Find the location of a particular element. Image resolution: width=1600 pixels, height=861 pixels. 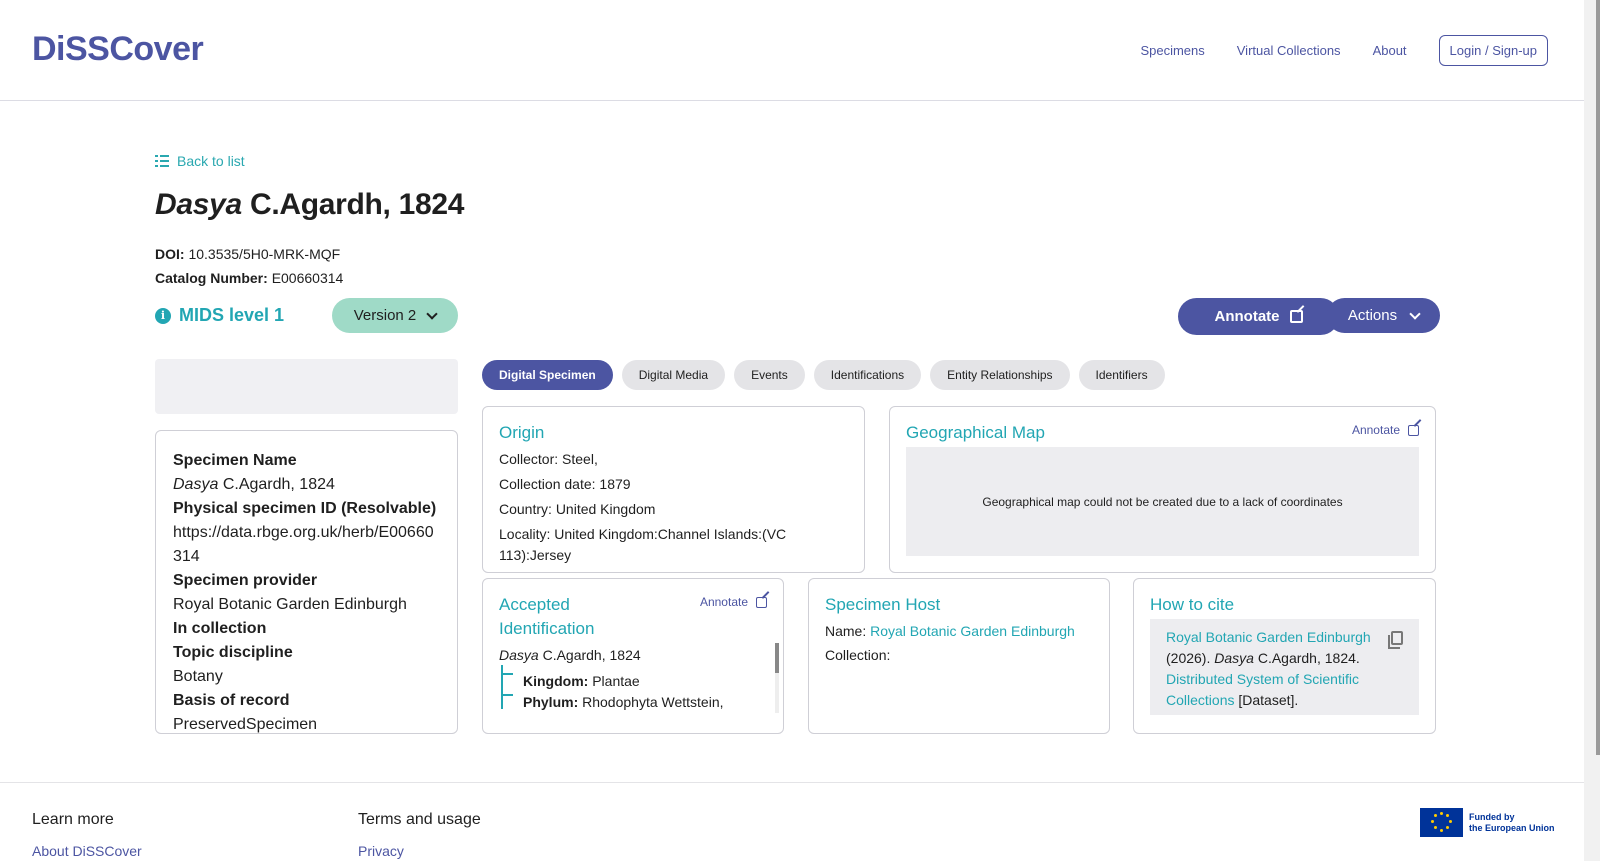

origin-date: Collection date: 1879 is located at coordinates (565, 484).